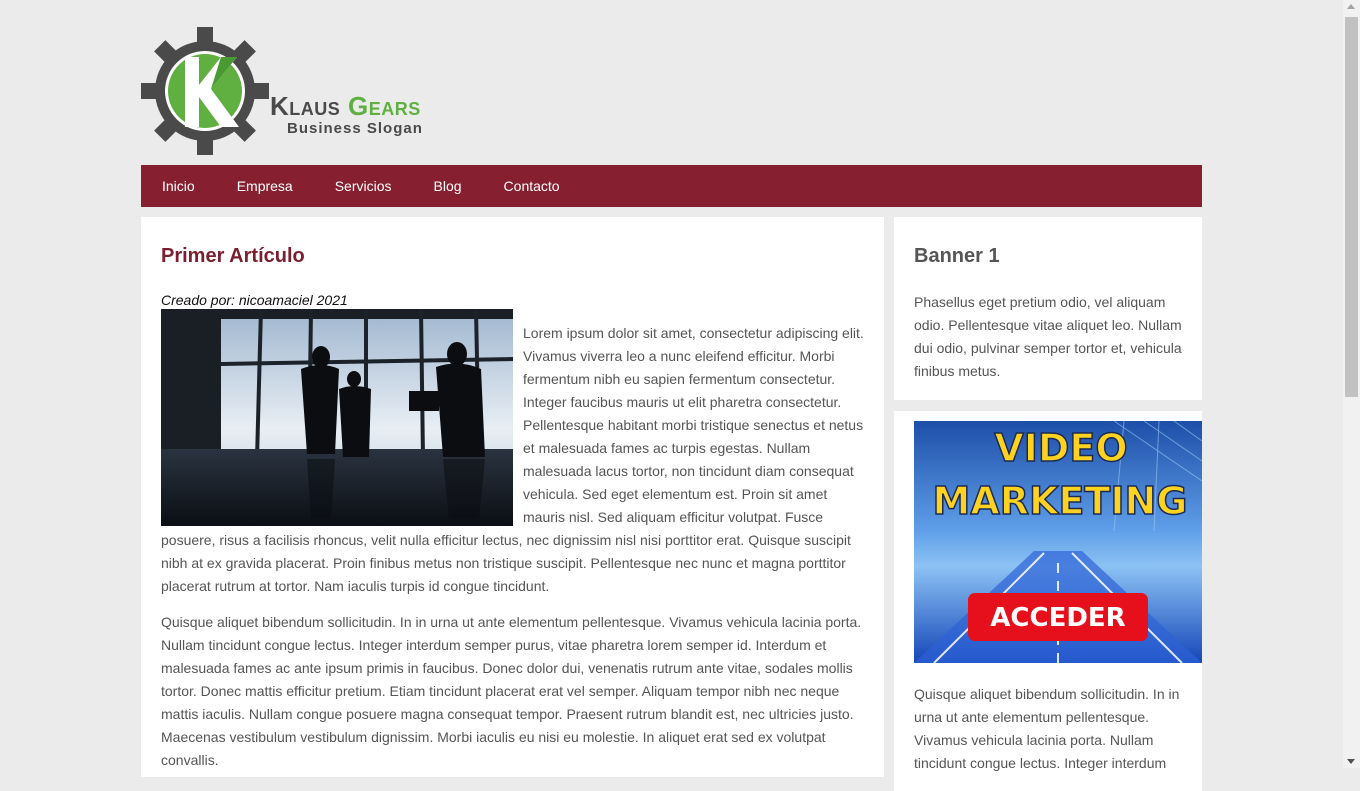  I want to click on video-banner-line2: MARKETING, so click(1060, 501).